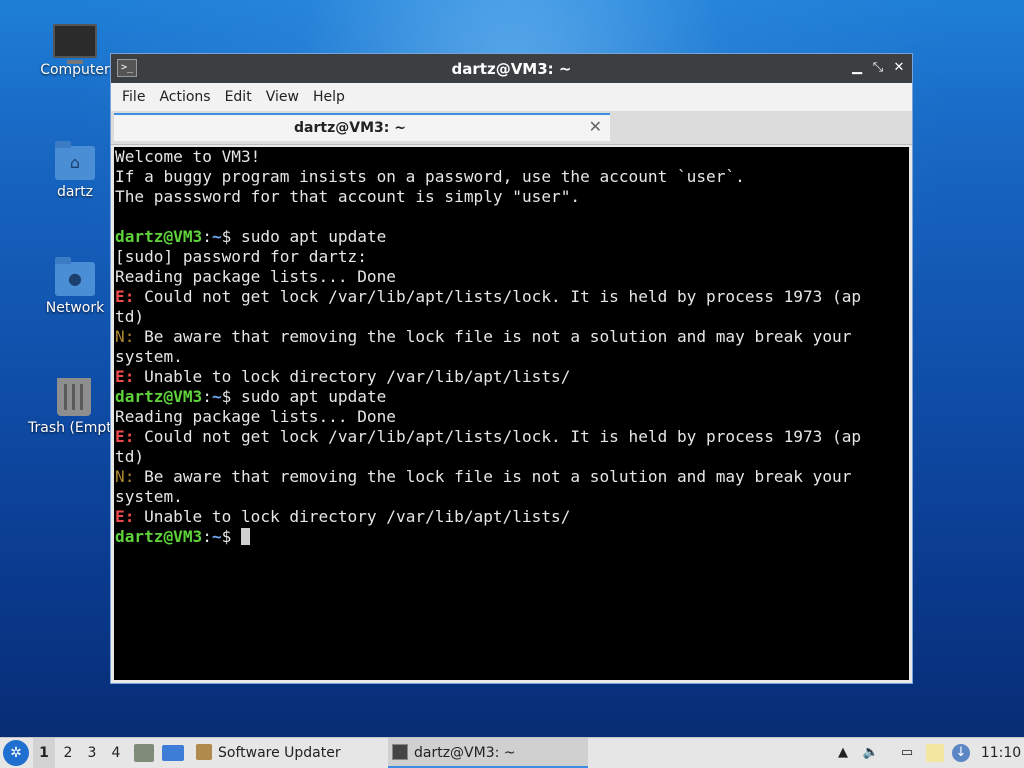 The image size is (1024, 768). What do you see at coordinates (204, 752) in the screenshot?
I see `package-icon` at bounding box center [204, 752].